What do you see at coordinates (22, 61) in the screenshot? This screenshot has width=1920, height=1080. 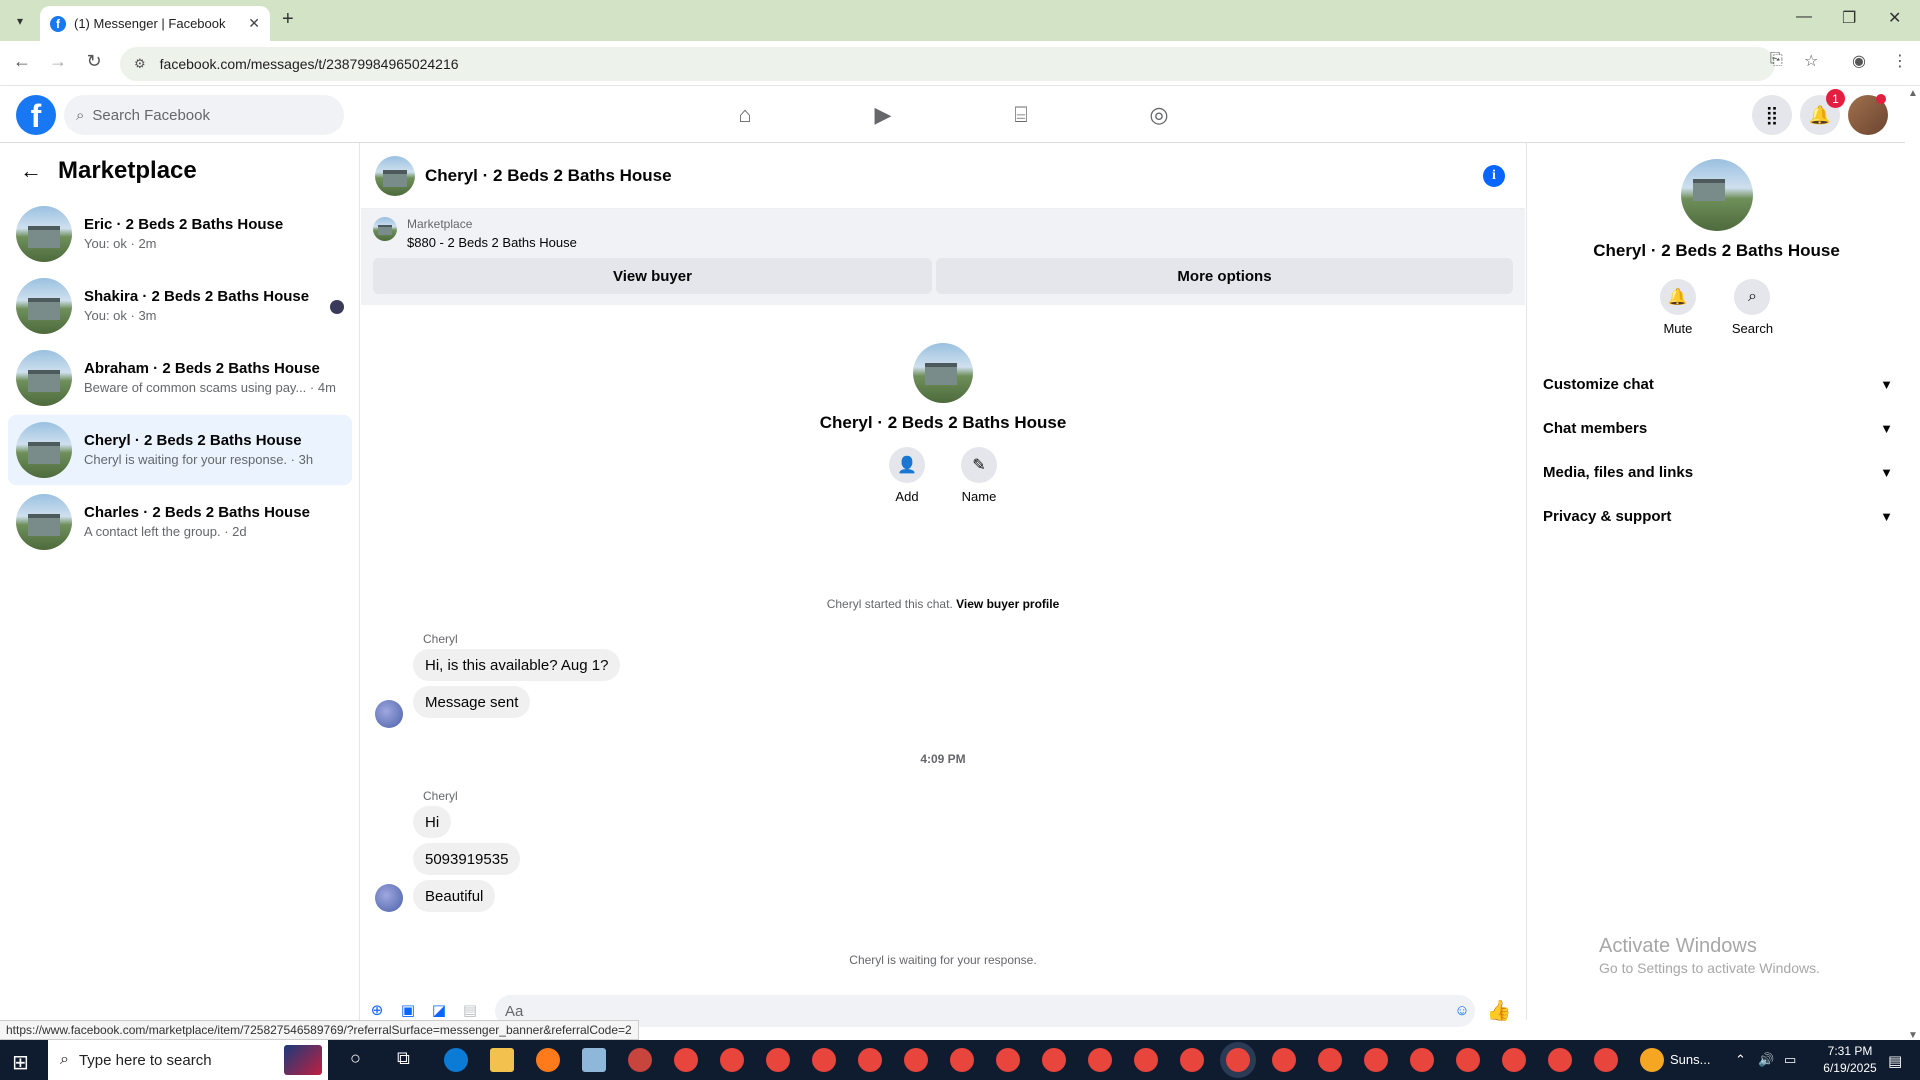 I see `back-icon: ←` at bounding box center [22, 61].